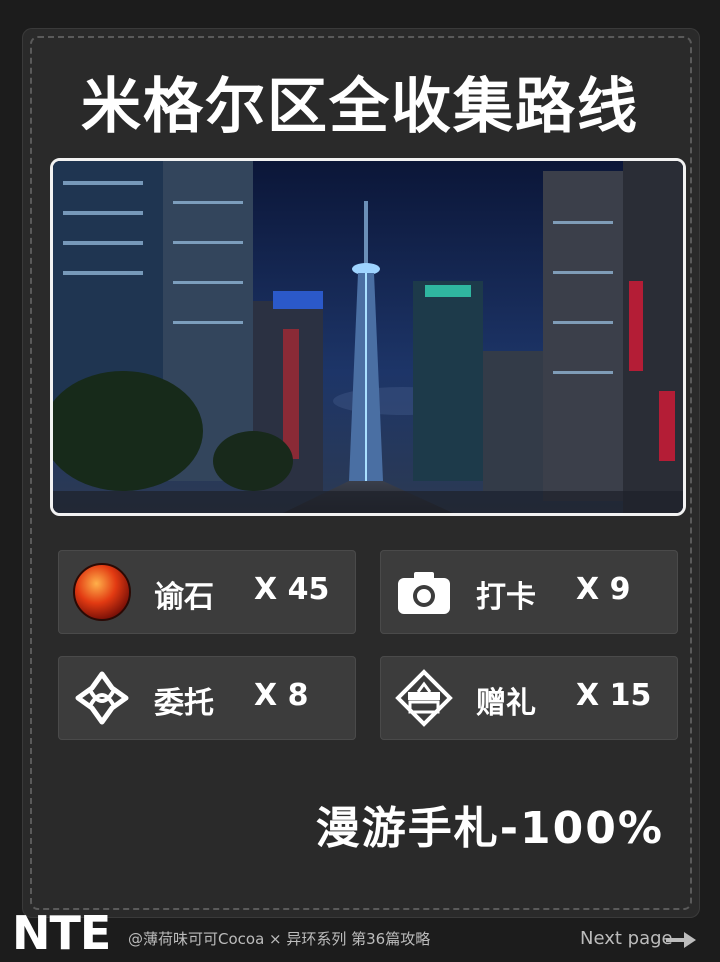 The height and width of the screenshot is (962, 720). I want to click on roaming-notes-progress: 漫游手札-100%, so click(489, 828).